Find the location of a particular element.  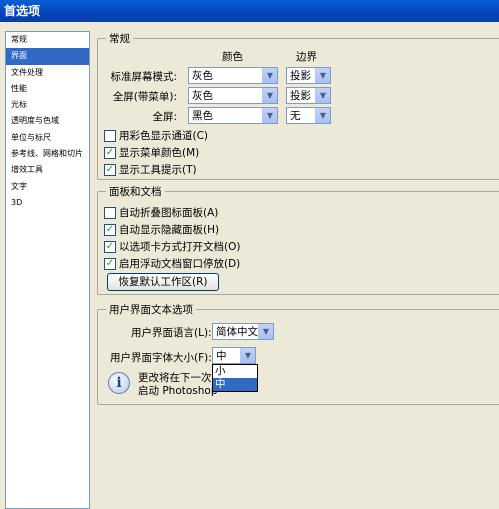

general-group-title: 常规 is located at coordinates (119, 38).